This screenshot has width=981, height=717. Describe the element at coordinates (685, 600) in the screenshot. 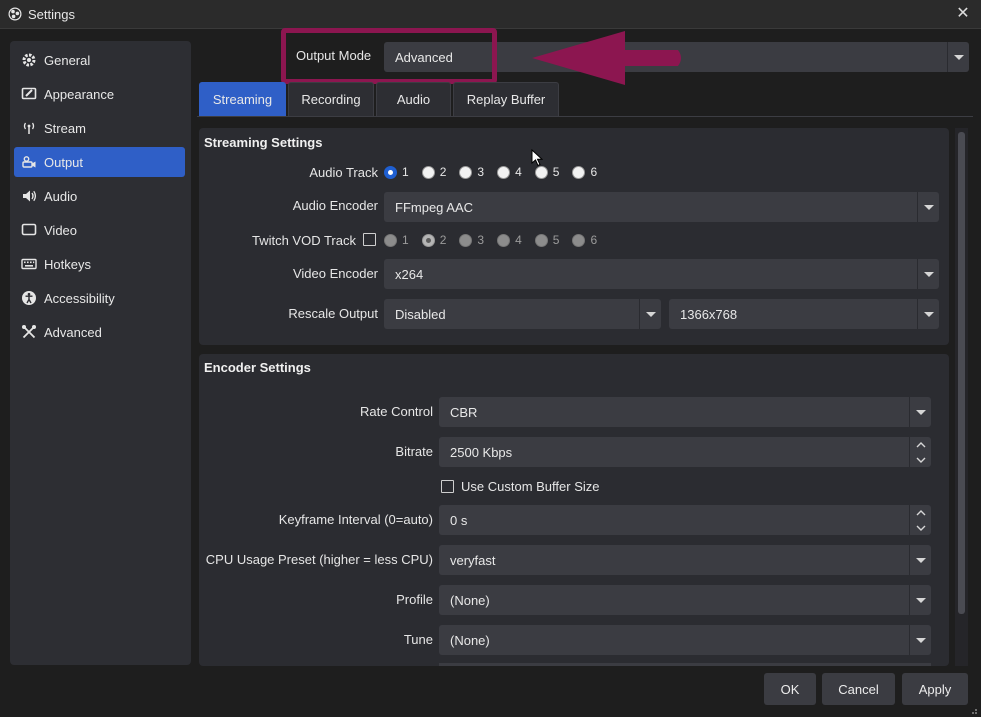

I see `profile-select: (None)` at that location.